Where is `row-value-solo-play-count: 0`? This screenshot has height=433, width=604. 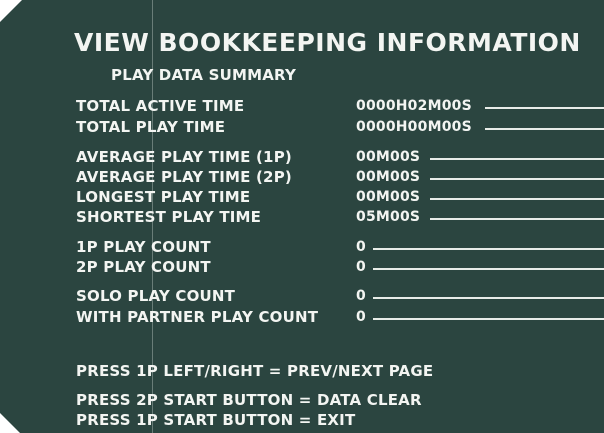 row-value-solo-play-count: 0 is located at coordinates (361, 296).